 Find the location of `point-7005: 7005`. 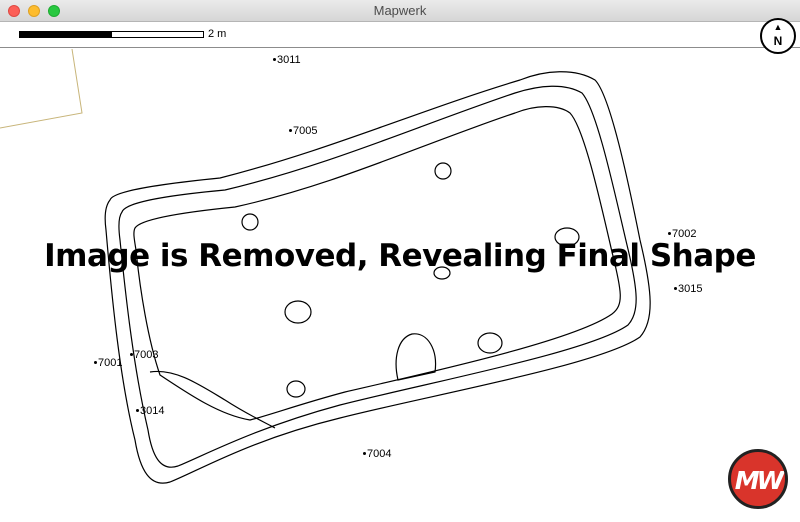

point-7005: 7005 is located at coordinates (303, 131).